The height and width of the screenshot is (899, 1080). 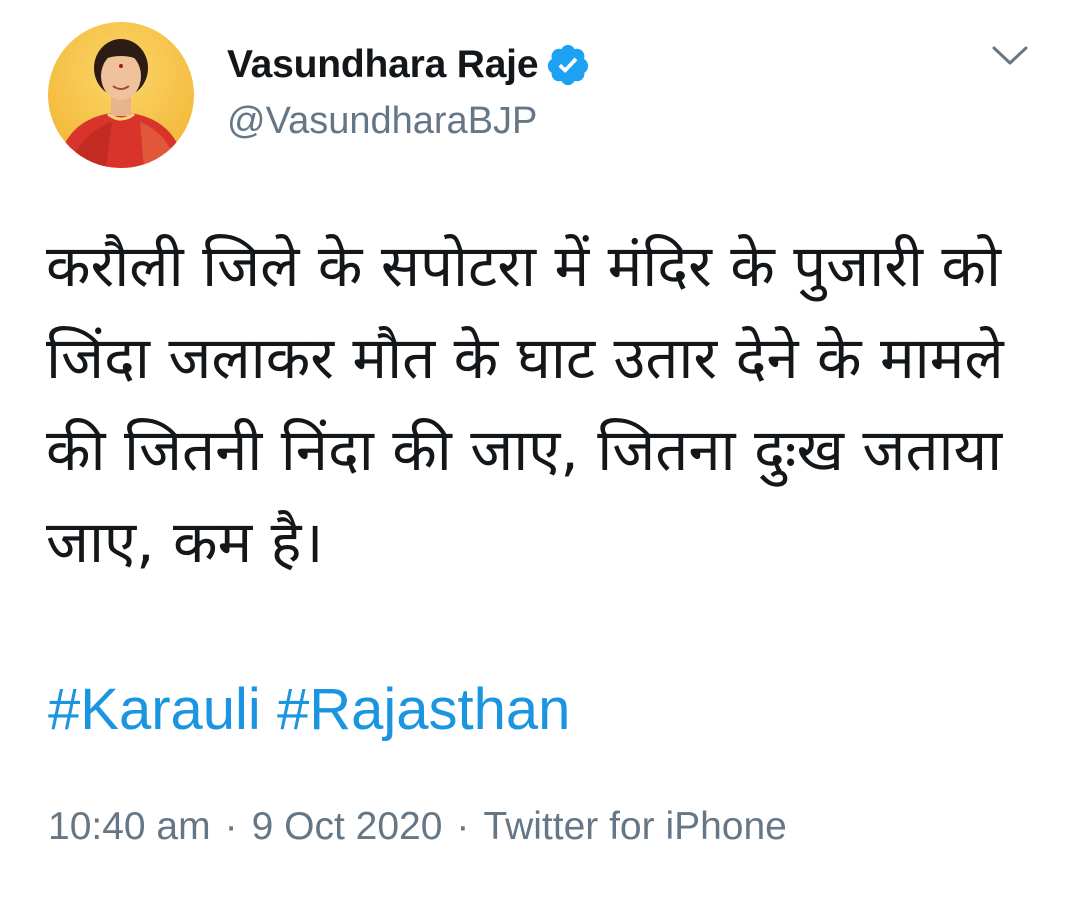 I want to click on avatar, so click(x=121, y=95).